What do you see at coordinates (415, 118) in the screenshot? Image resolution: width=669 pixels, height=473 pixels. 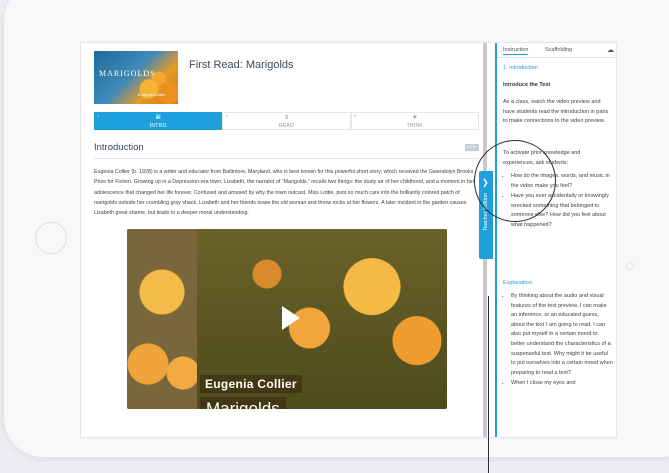 I see `think-icon: ☀` at bounding box center [415, 118].